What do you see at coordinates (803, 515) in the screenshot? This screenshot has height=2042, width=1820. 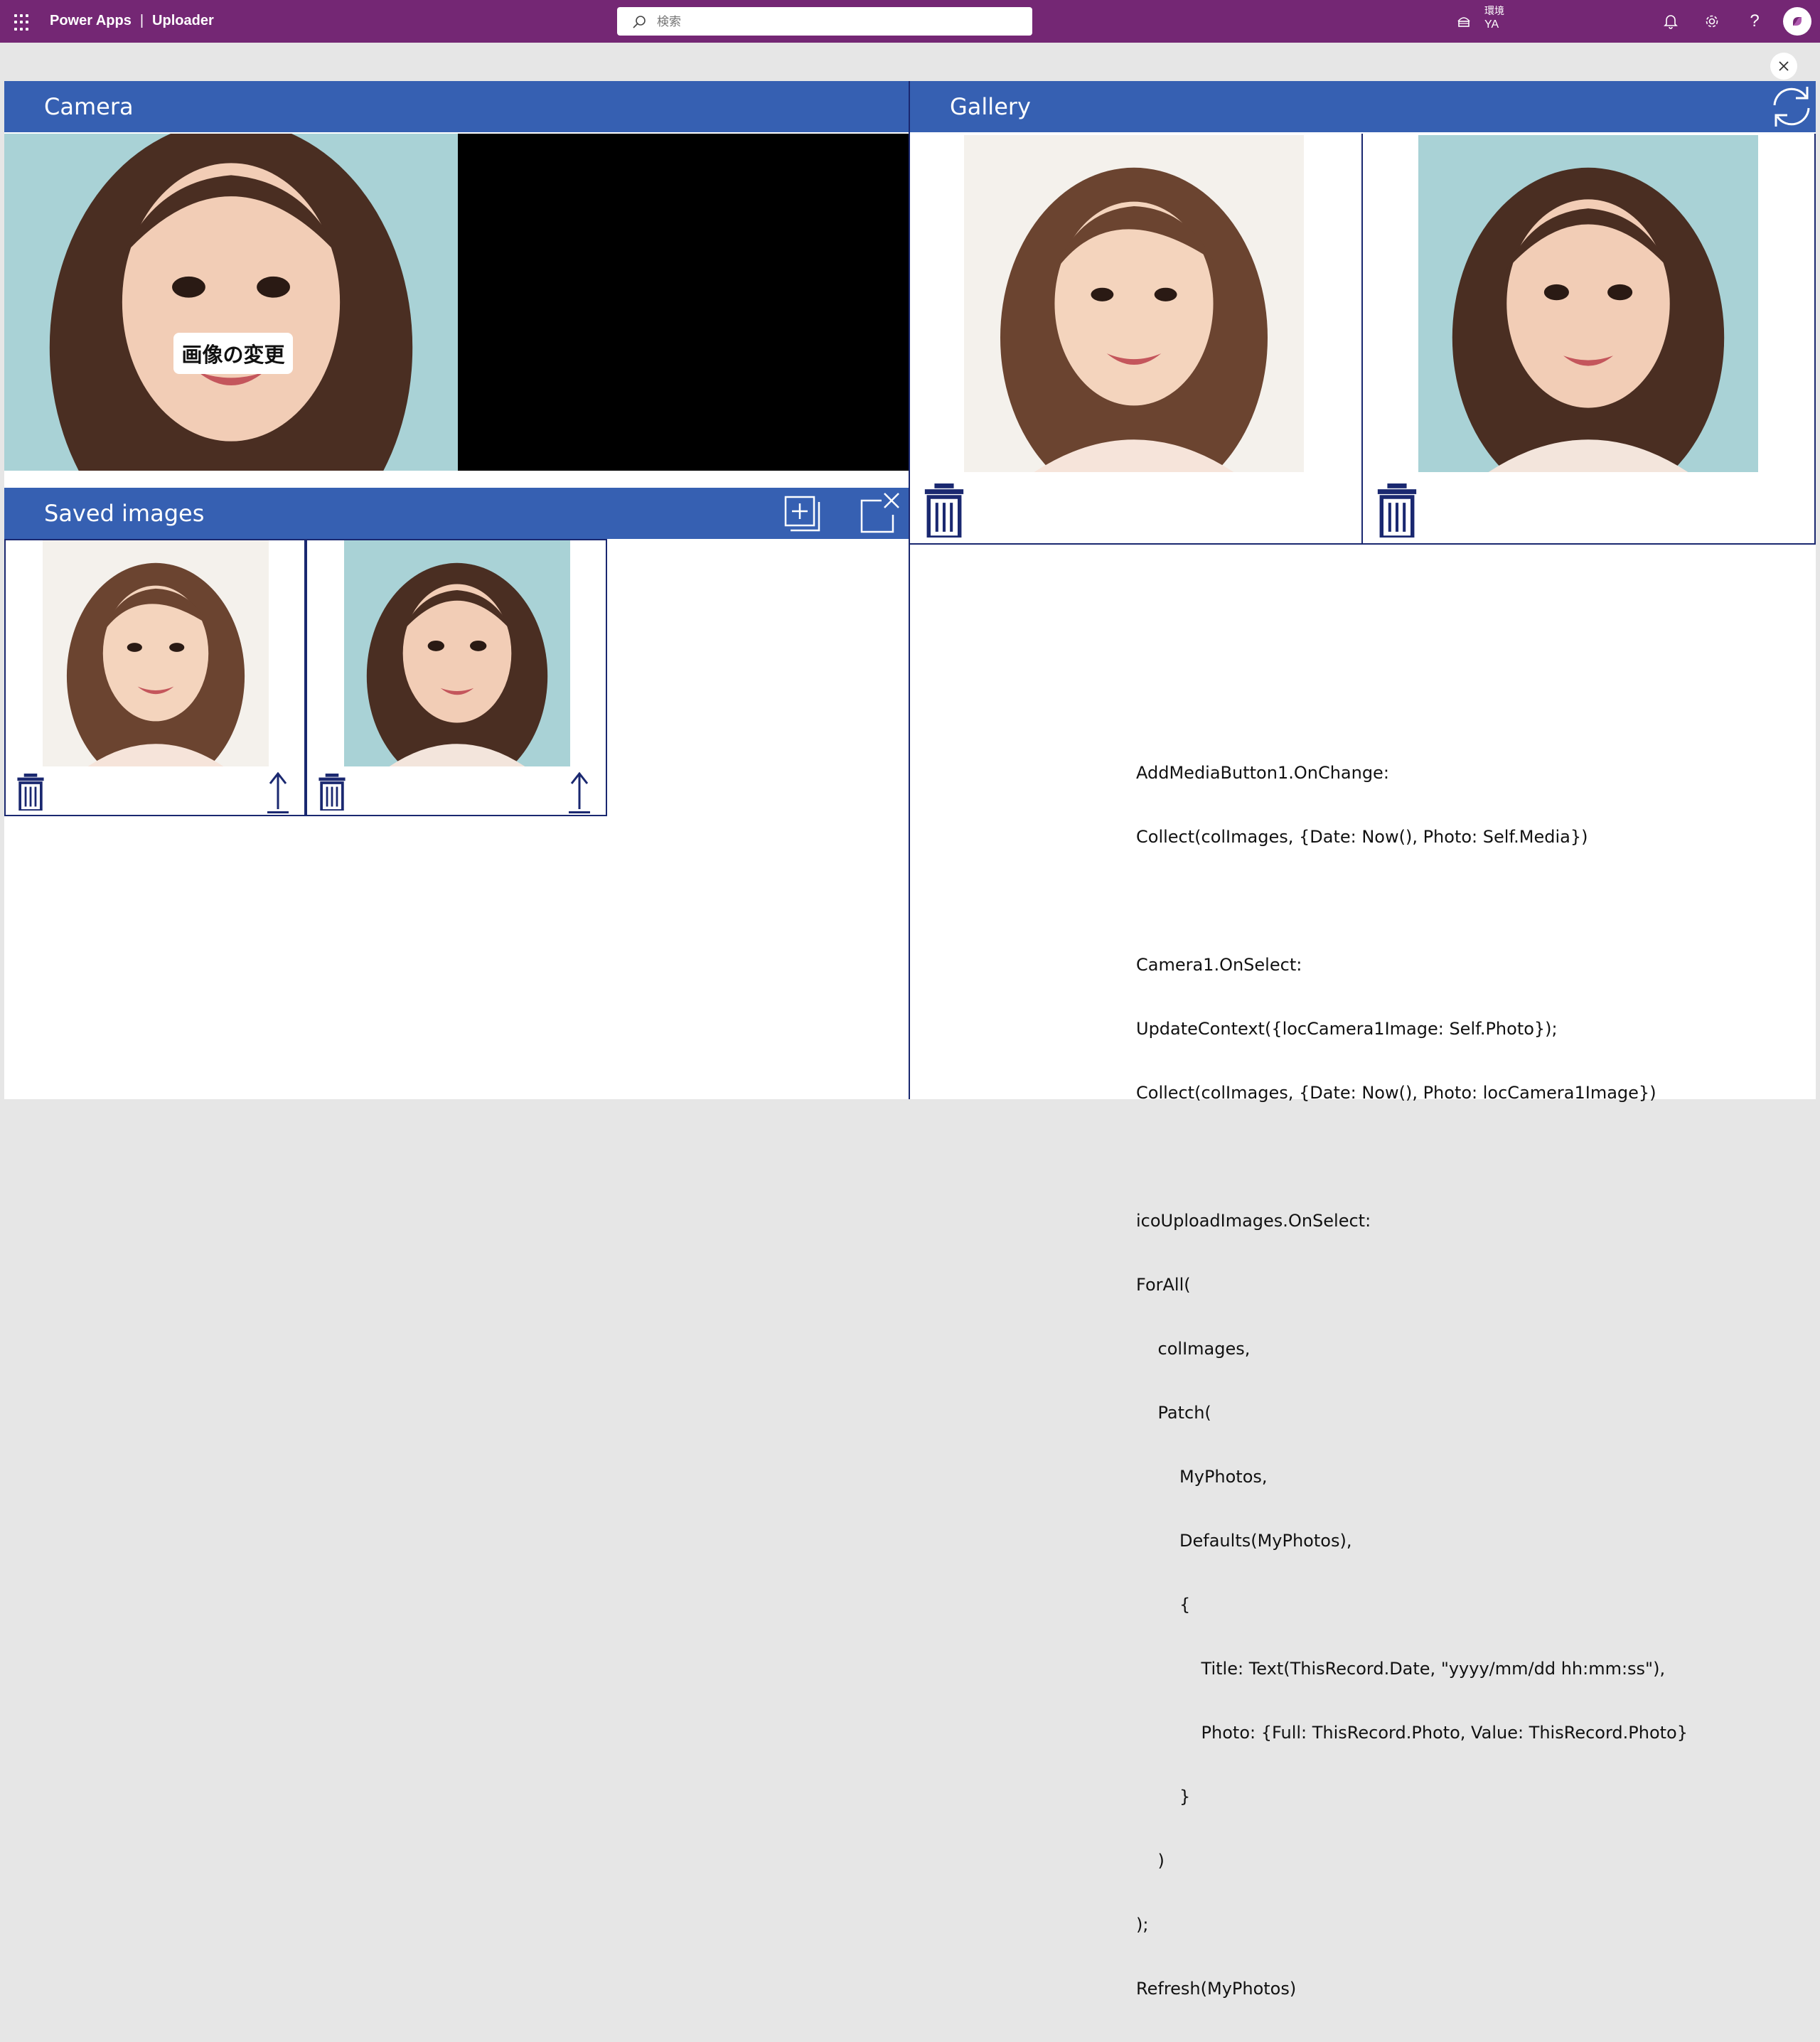 I see `add-media-icon` at bounding box center [803, 515].